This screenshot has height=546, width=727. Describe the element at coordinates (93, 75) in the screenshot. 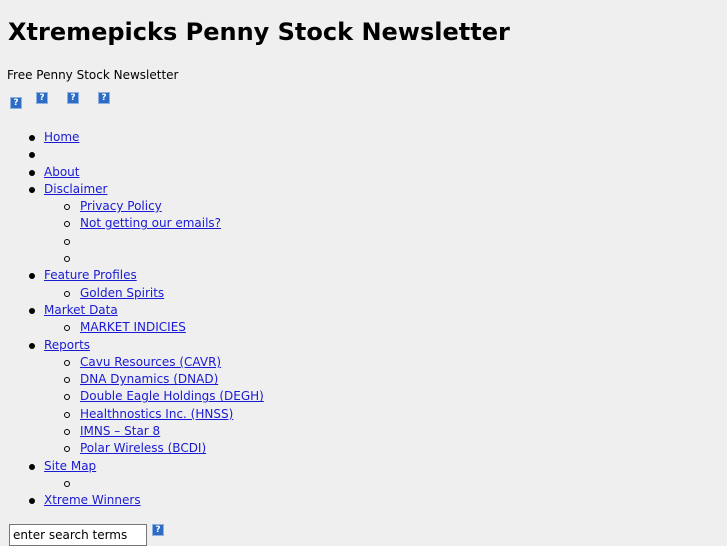

I see `site-tagline: Free Penny Stock Newsletter` at that location.